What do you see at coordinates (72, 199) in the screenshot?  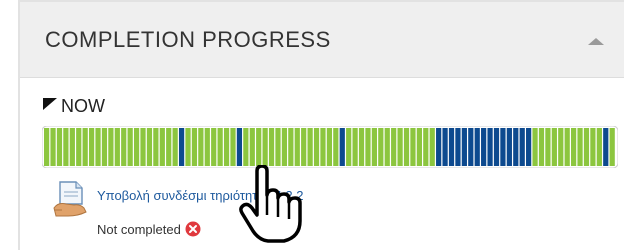 I see `assignment-icon` at bounding box center [72, 199].